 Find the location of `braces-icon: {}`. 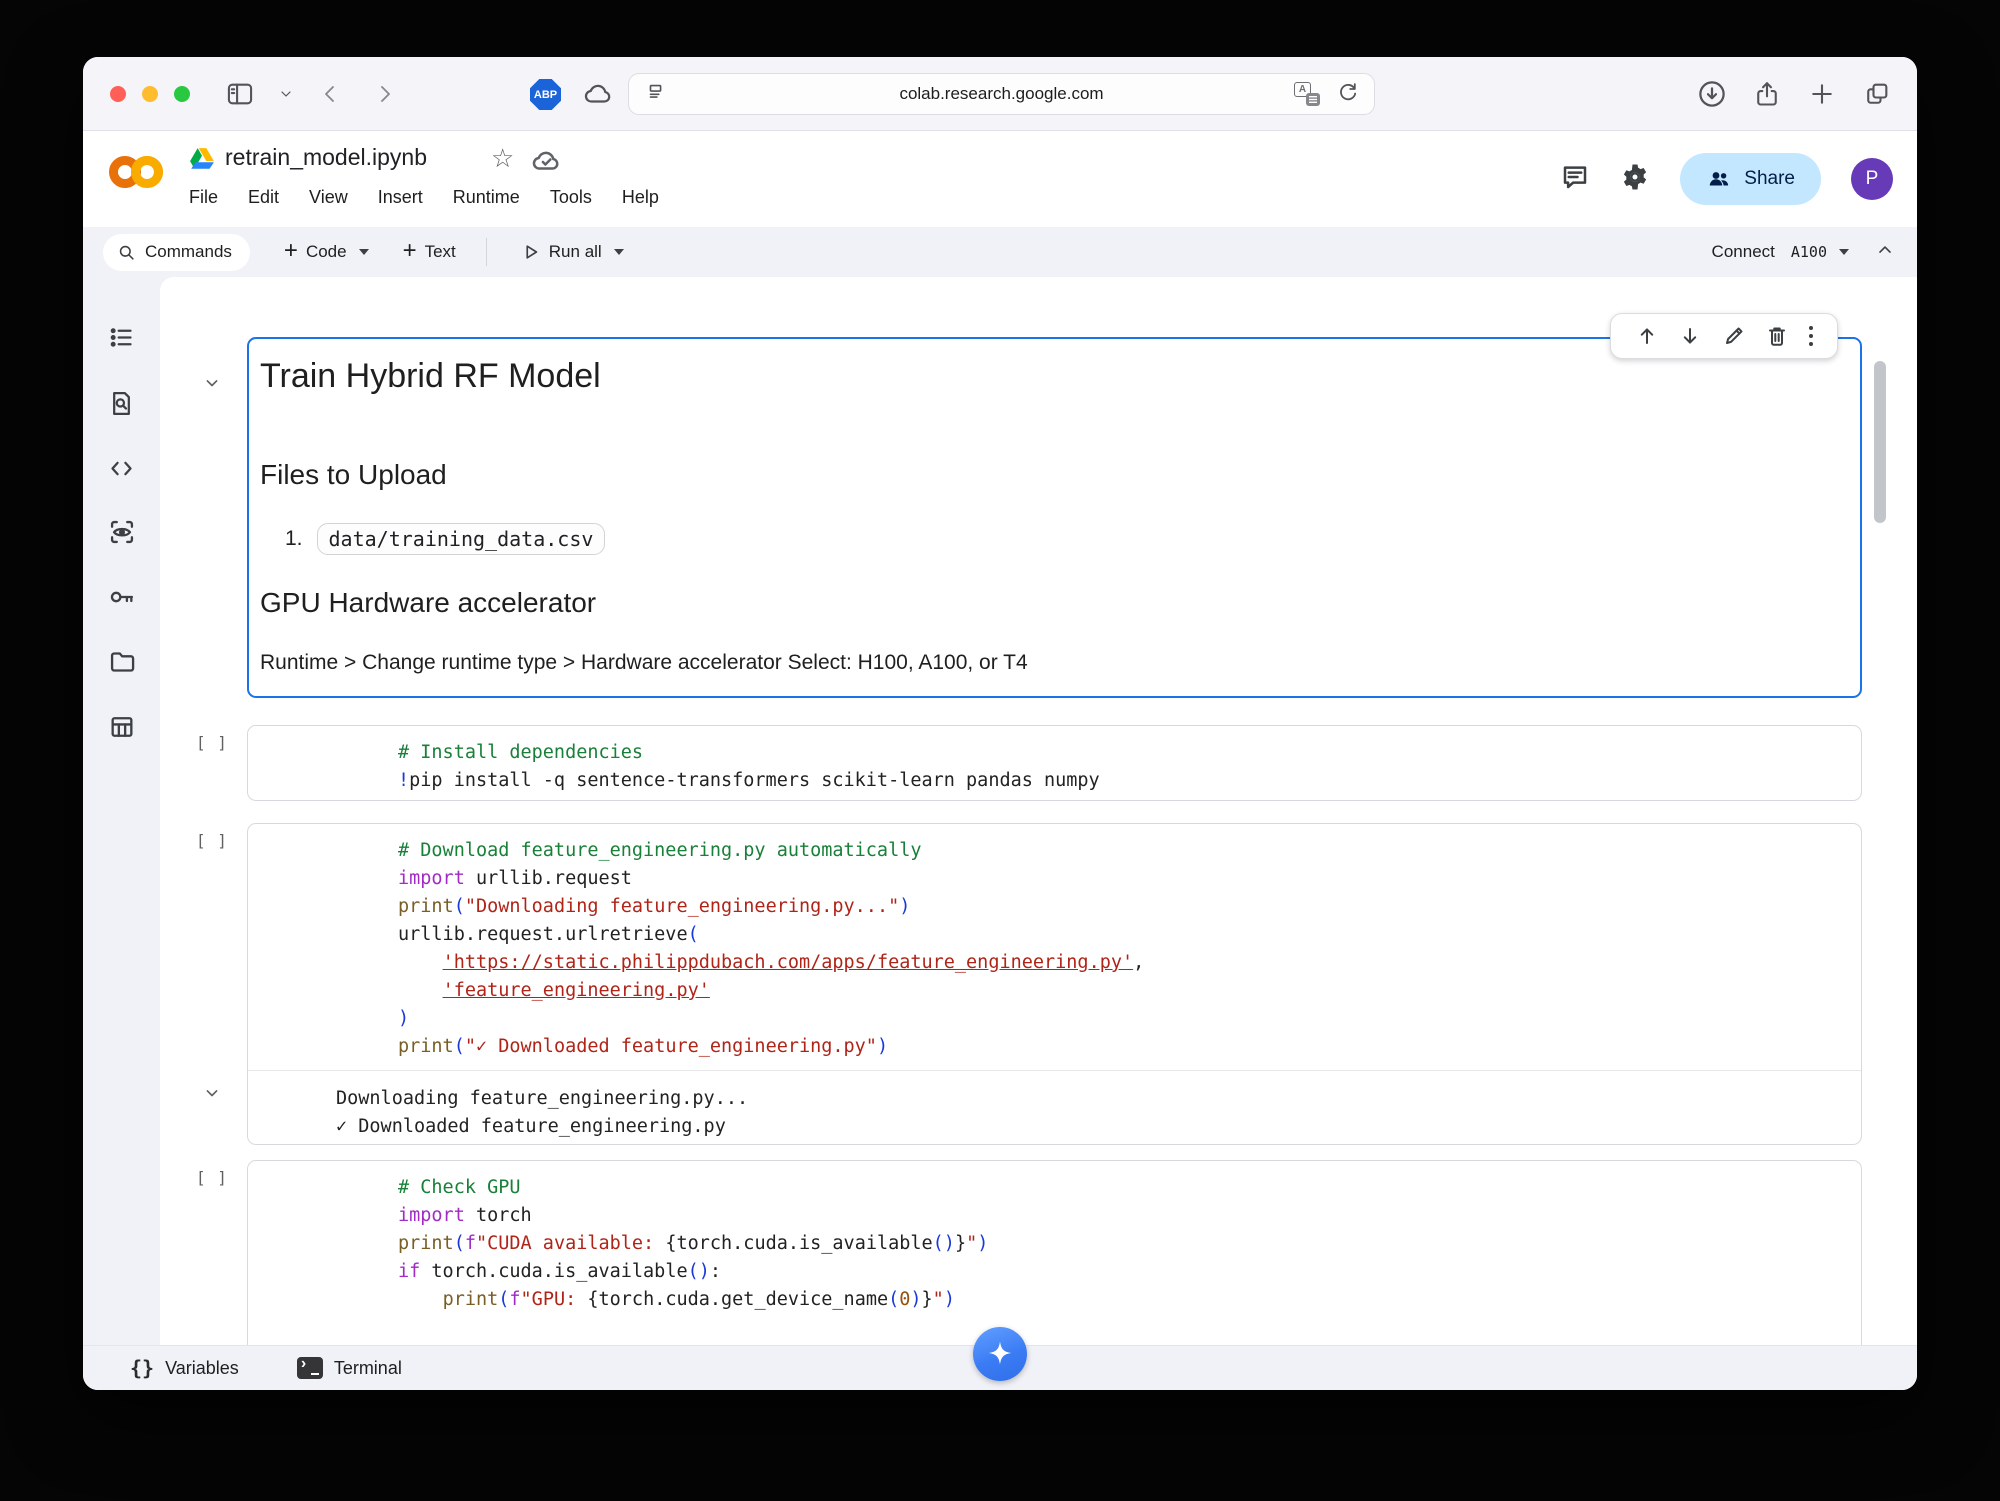

braces-icon: {} is located at coordinates (142, 1368).